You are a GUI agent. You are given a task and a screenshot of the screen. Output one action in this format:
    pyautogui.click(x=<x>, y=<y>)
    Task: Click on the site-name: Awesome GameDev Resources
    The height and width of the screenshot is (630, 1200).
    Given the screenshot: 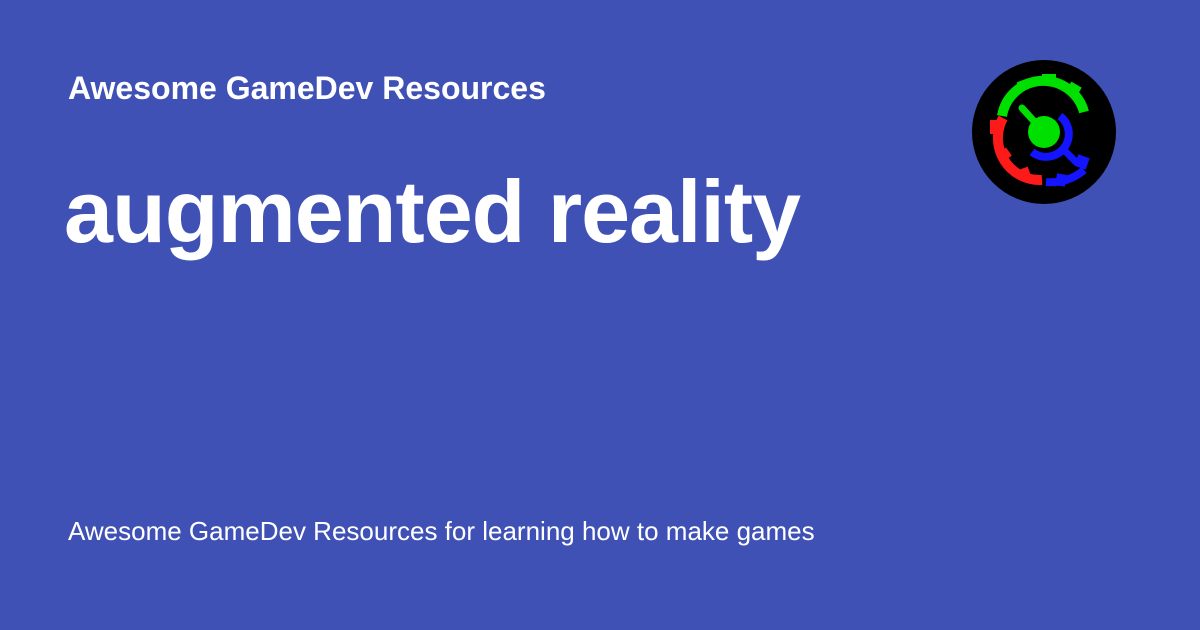 What is the action you would take?
    pyautogui.click(x=307, y=88)
    